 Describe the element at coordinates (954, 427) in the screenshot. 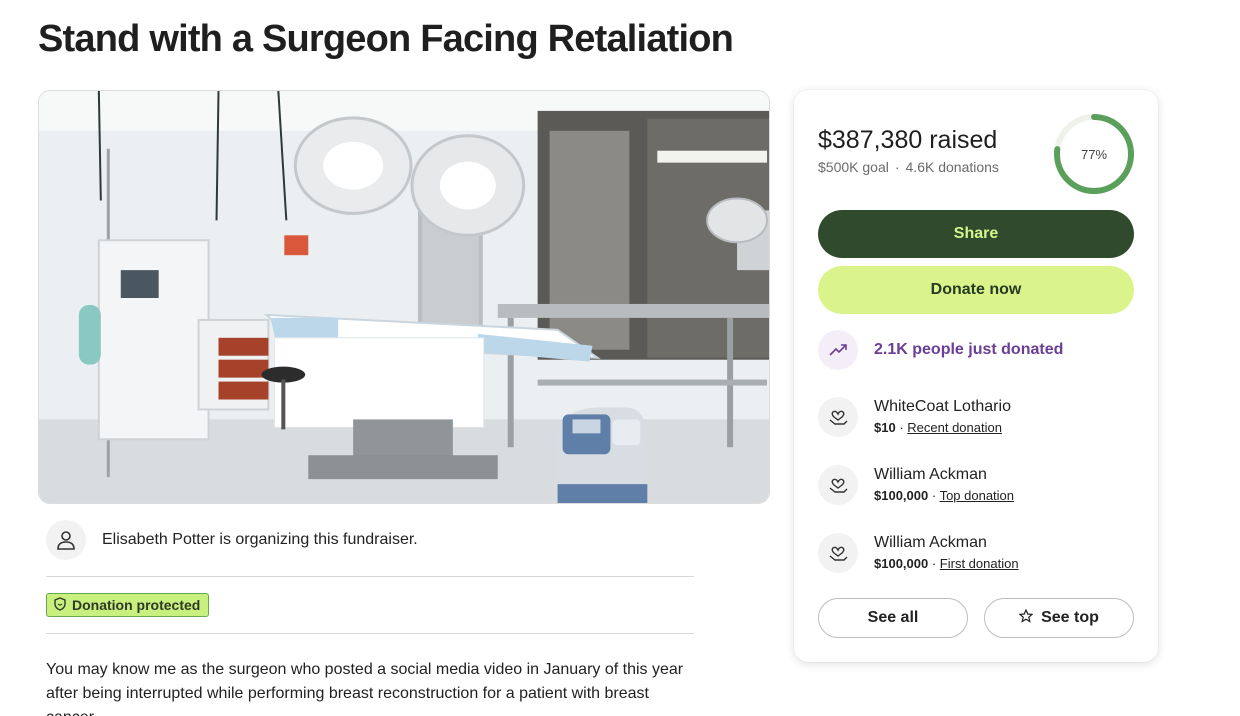

I see `recent-donation-link: Recent donation` at that location.